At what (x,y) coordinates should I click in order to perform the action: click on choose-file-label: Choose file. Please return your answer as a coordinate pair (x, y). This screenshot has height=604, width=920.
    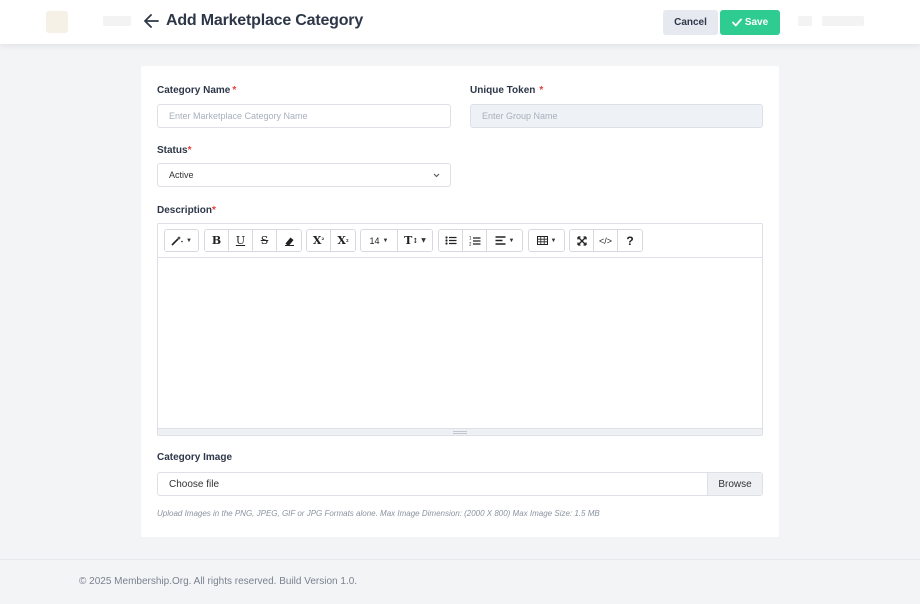
    Looking at the image, I should click on (194, 484).